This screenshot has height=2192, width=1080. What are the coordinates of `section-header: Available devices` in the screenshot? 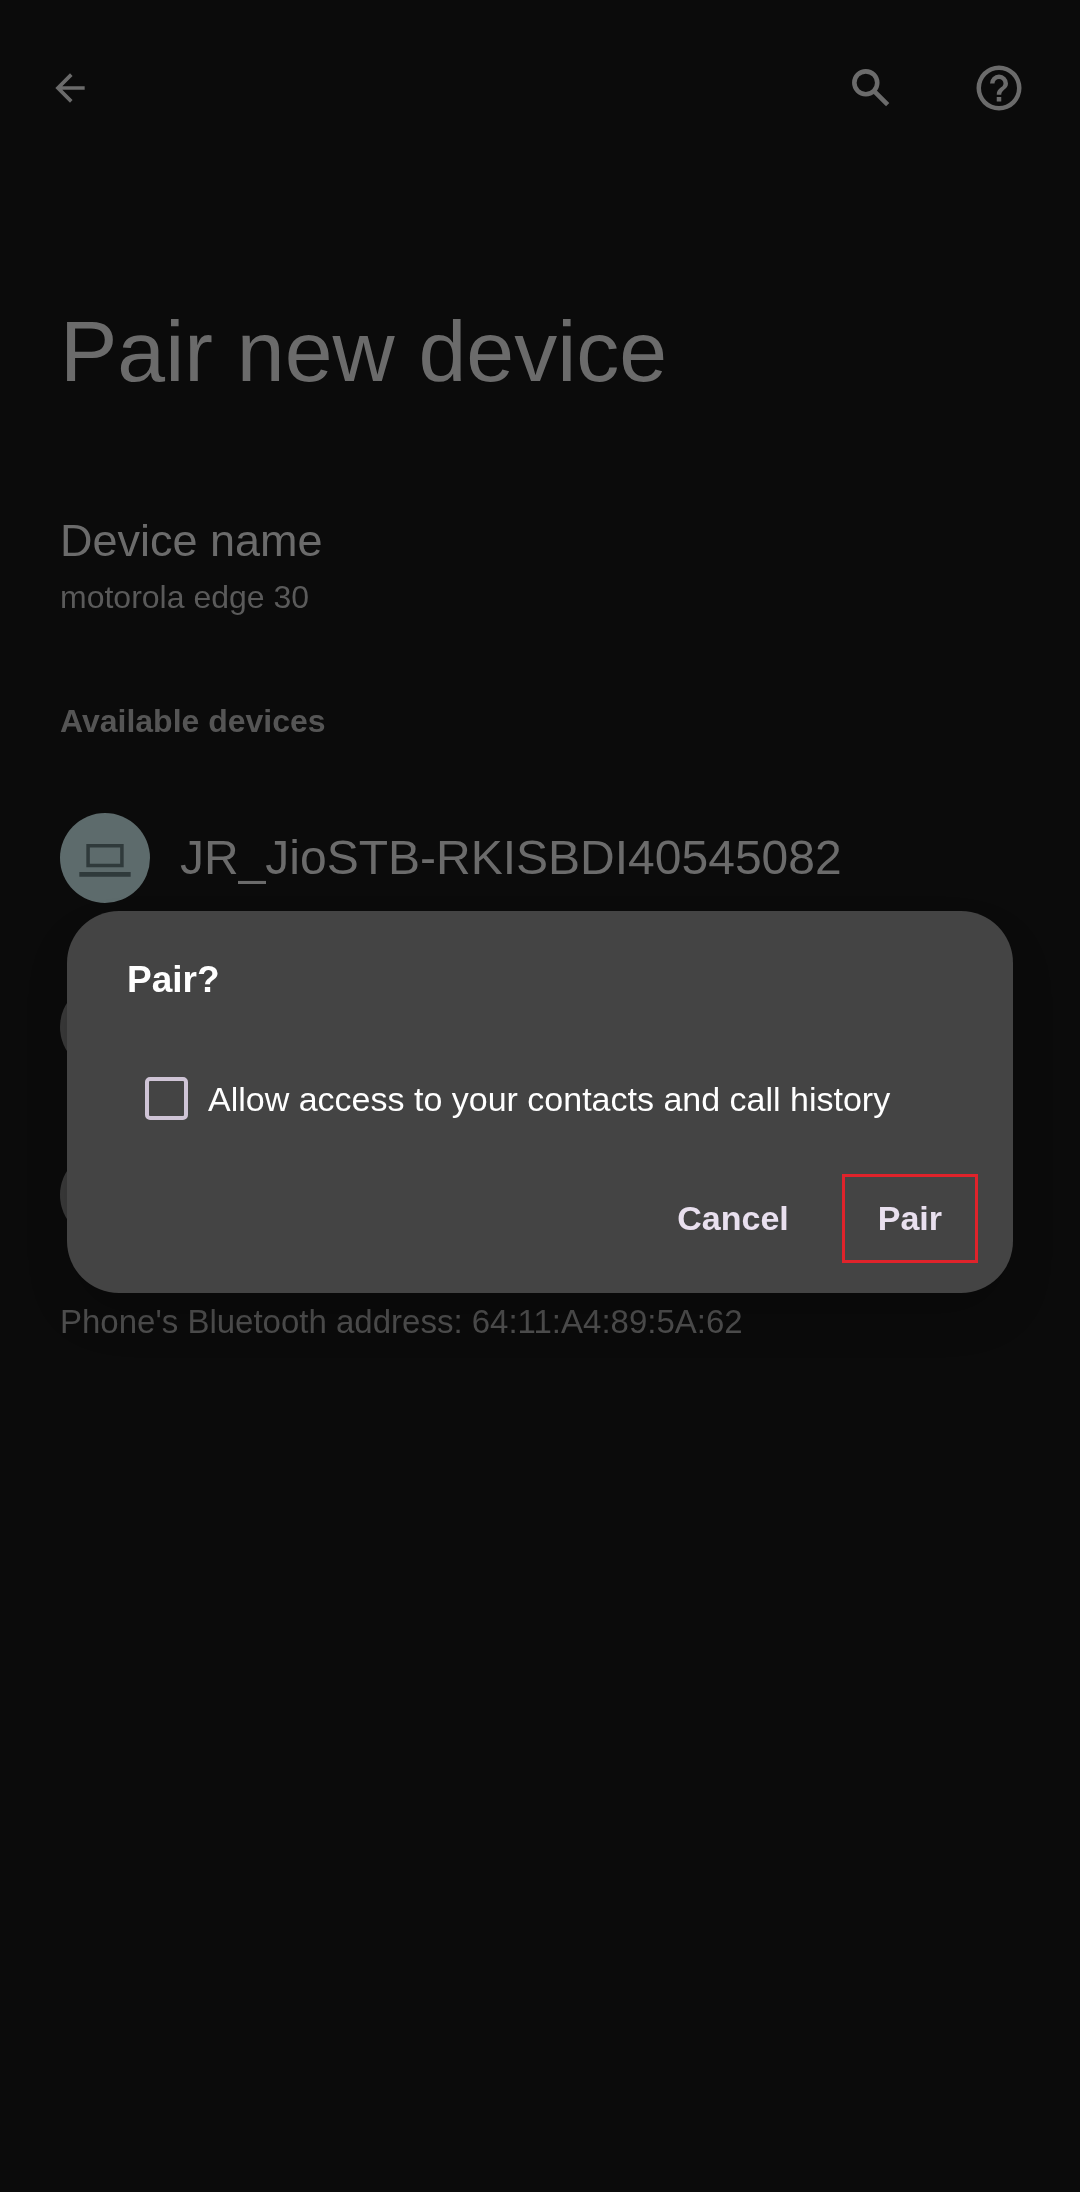 It's located at (193, 721).